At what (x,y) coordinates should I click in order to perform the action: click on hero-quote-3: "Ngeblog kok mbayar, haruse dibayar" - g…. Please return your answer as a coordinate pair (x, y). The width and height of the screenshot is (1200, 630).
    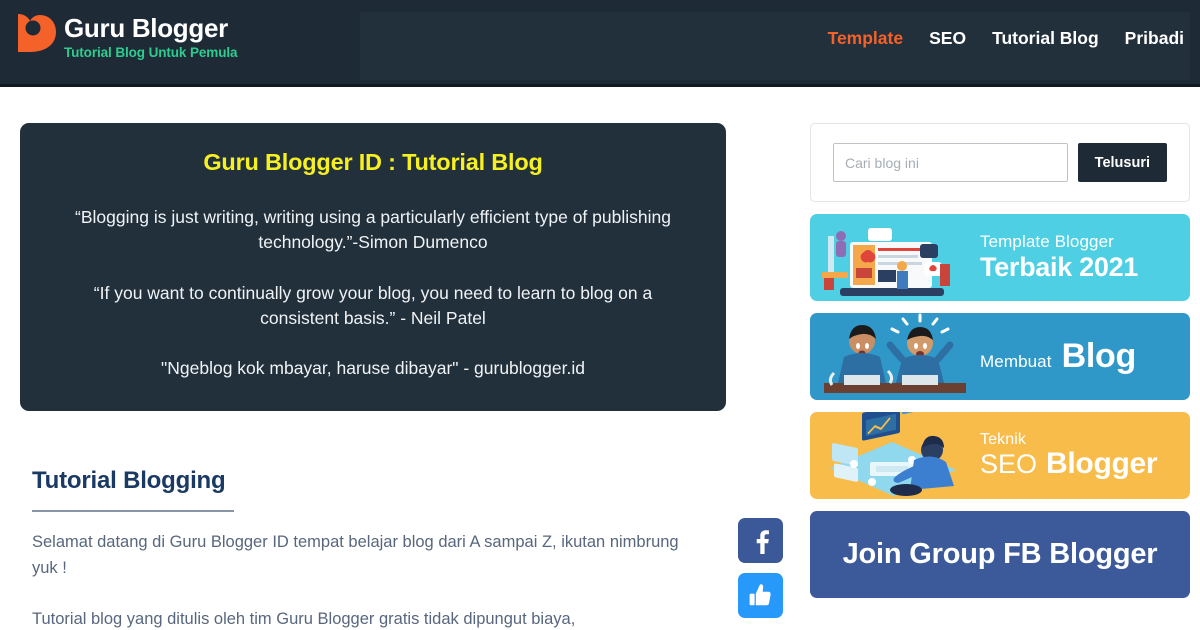
    Looking at the image, I should click on (373, 368).